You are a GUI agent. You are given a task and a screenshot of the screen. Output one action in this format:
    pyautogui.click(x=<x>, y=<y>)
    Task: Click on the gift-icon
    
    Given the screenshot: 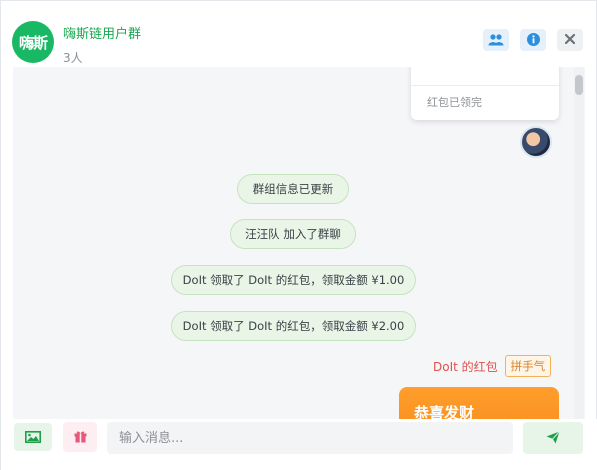 What is the action you would take?
    pyautogui.click(x=80, y=437)
    